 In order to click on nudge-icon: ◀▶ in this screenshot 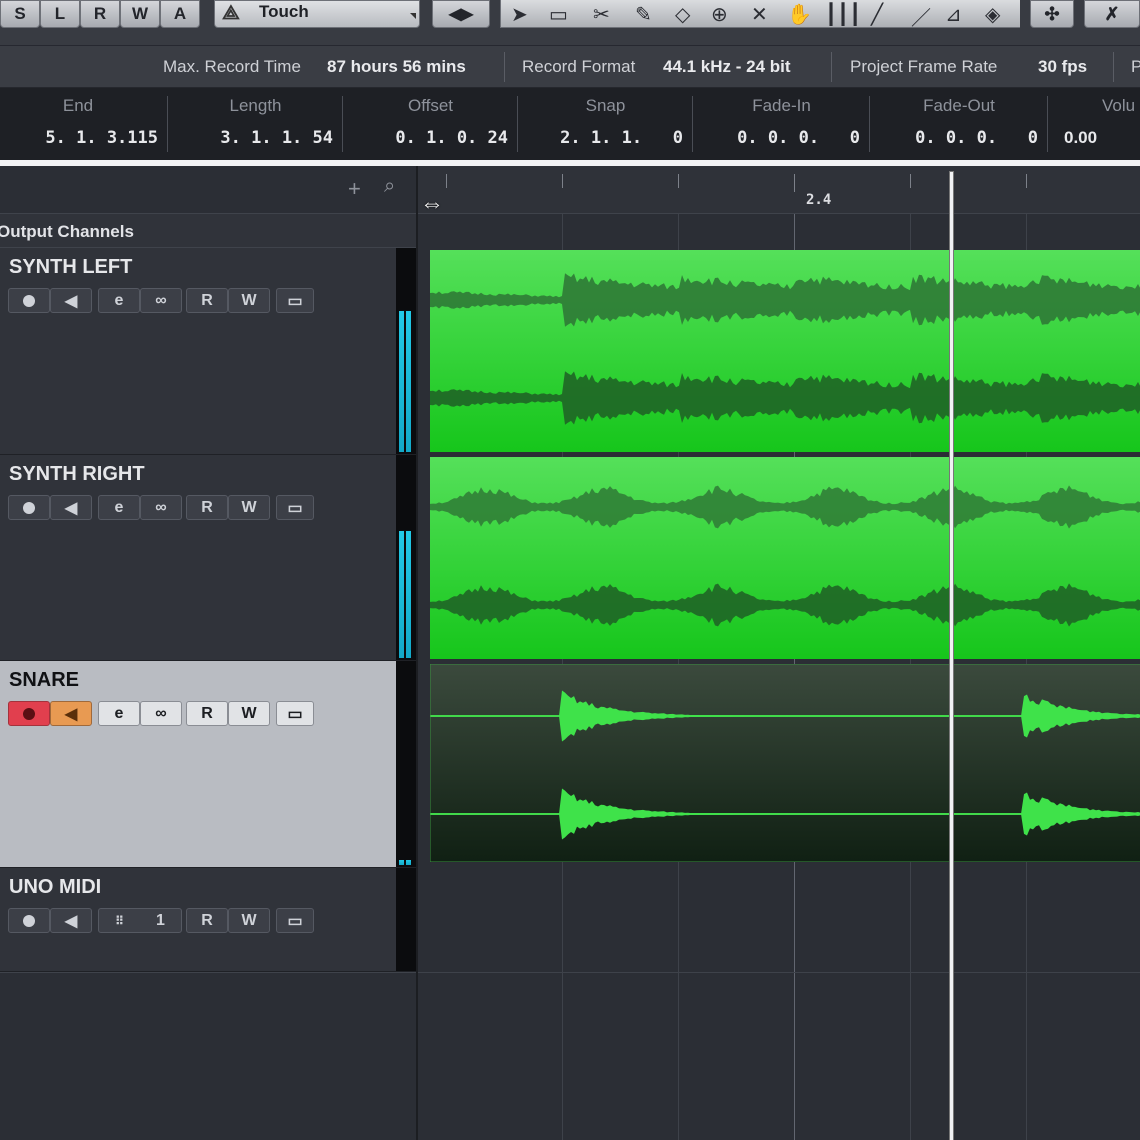, I will do `click(461, 14)`.